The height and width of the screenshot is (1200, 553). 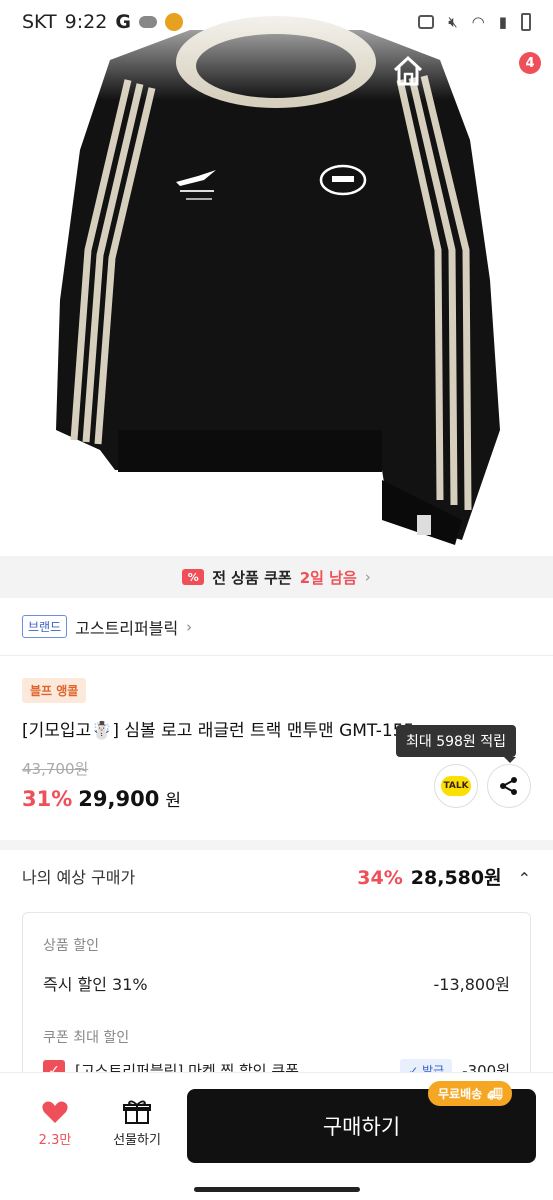 What do you see at coordinates (456, 877) in the screenshot?
I see `expected-price: 28,580원` at bounding box center [456, 877].